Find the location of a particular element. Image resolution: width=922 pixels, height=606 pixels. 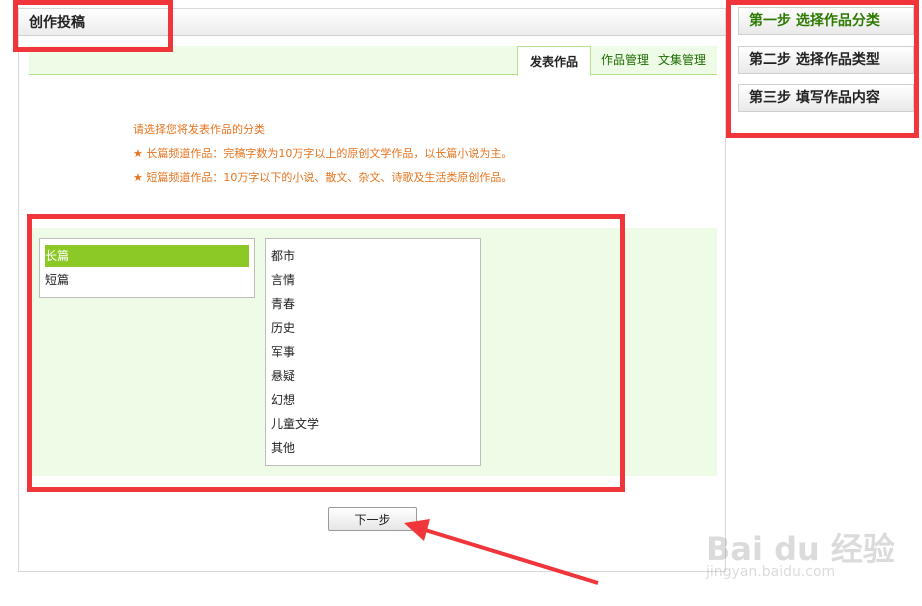

info-line-short-text: 短篇频道作品：10万字以下的小说、散文、杂文、诗歌及生活类原创作品。 is located at coordinates (329, 177).